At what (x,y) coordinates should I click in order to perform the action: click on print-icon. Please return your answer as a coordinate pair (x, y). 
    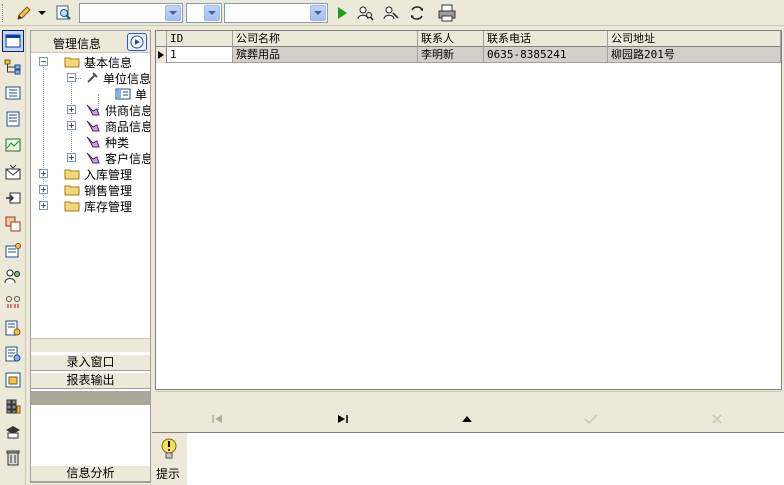
    Looking at the image, I should click on (447, 13).